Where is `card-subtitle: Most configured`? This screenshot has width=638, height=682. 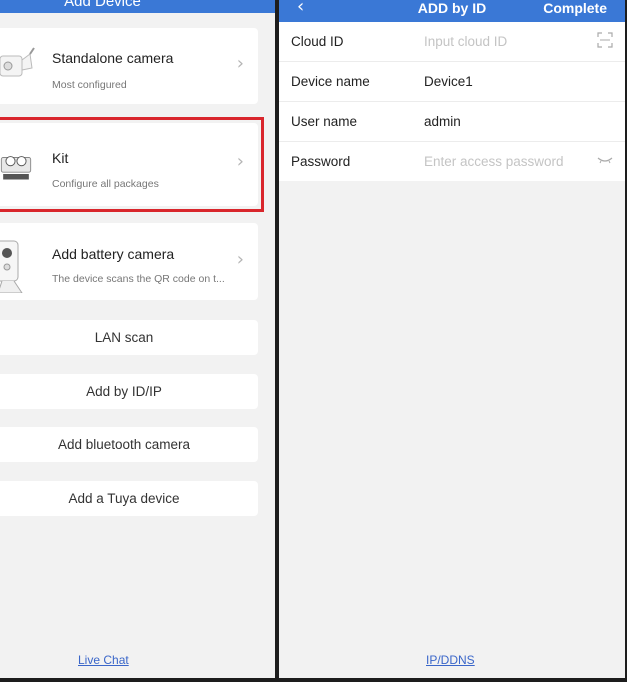
card-subtitle: Most configured is located at coordinates (89, 85).